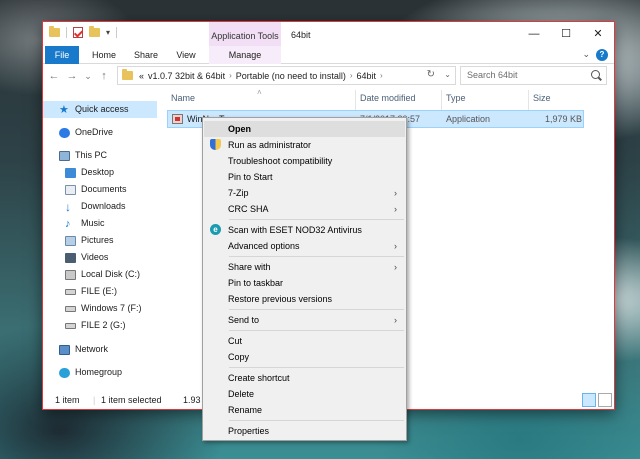 The image size is (640, 459). Describe the element at coordinates (88, 76) in the screenshot. I see `recent-locations-button: ⌄` at that location.